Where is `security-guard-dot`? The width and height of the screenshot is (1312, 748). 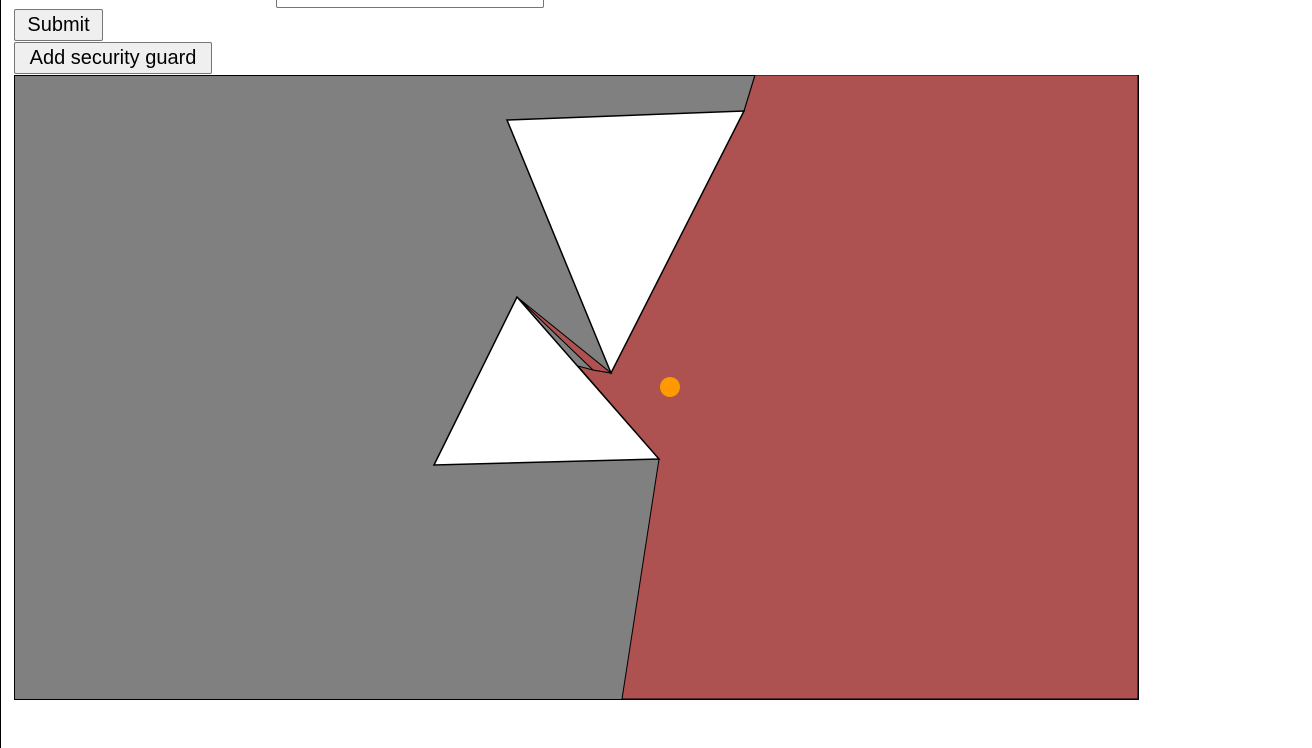
security-guard-dot is located at coordinates (670, 387).